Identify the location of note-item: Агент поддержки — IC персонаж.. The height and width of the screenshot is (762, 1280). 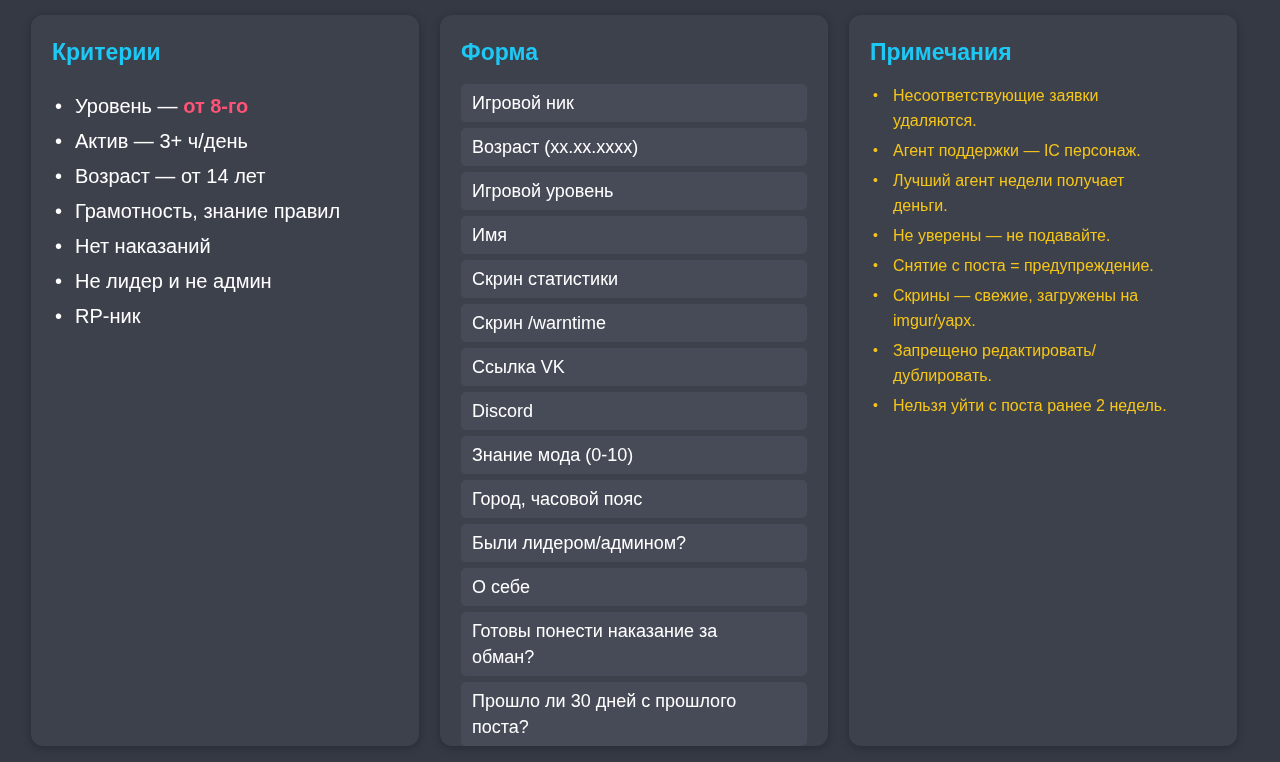
(1017, 150).